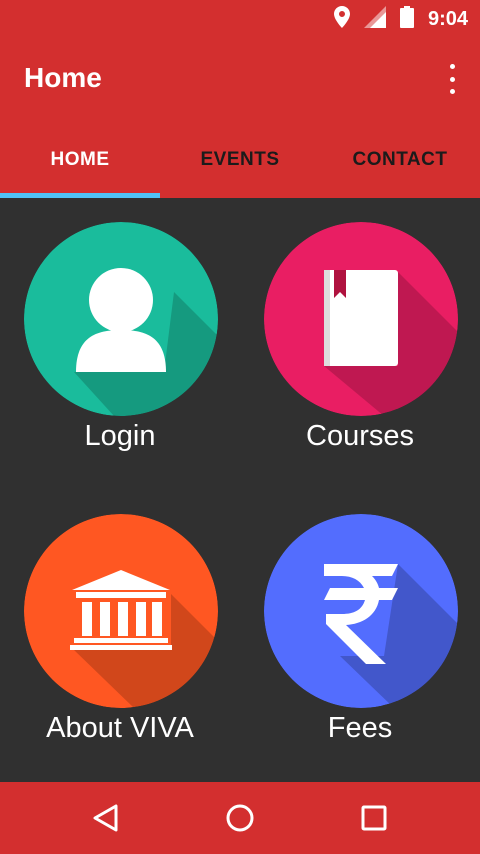 This screenshot has width=480, height=854. I want to click on recents-icon, so click(374, 818).